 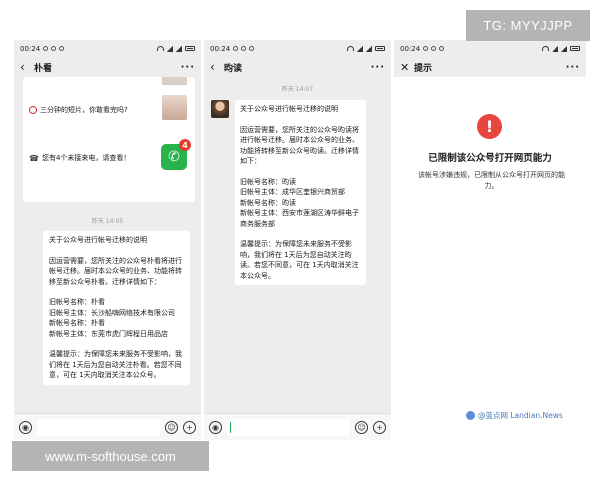 I want to click on chat-title: 昀读, so click(x=233, y=68).